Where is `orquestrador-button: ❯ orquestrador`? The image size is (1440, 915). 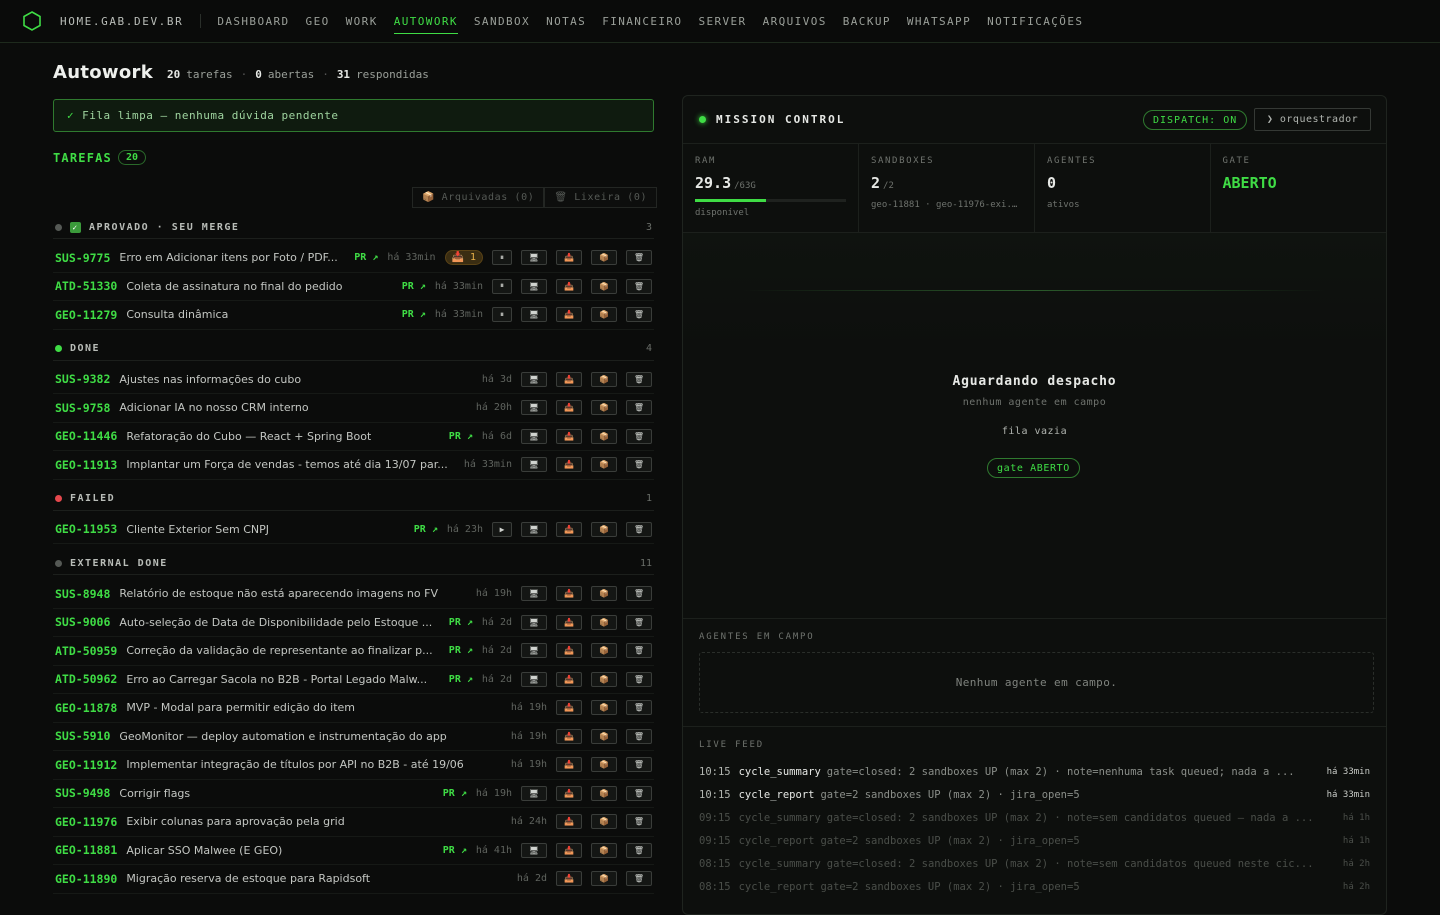 orquestrador-button: ❯ orquestrador is located at coordinates (1312, 119).